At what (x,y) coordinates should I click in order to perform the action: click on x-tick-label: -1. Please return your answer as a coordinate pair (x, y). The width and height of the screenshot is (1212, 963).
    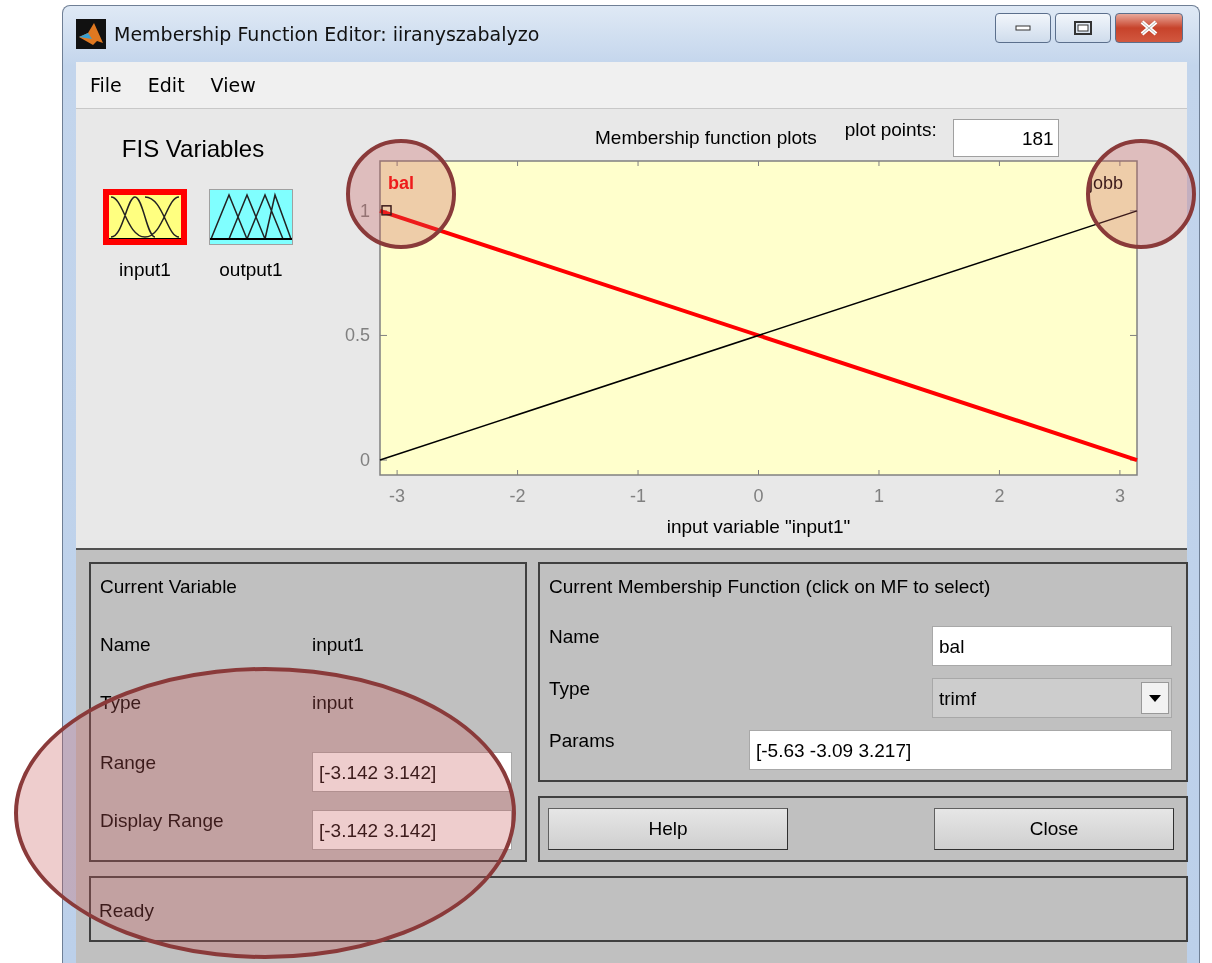
    Looking at the image, I should click on (638, 496).